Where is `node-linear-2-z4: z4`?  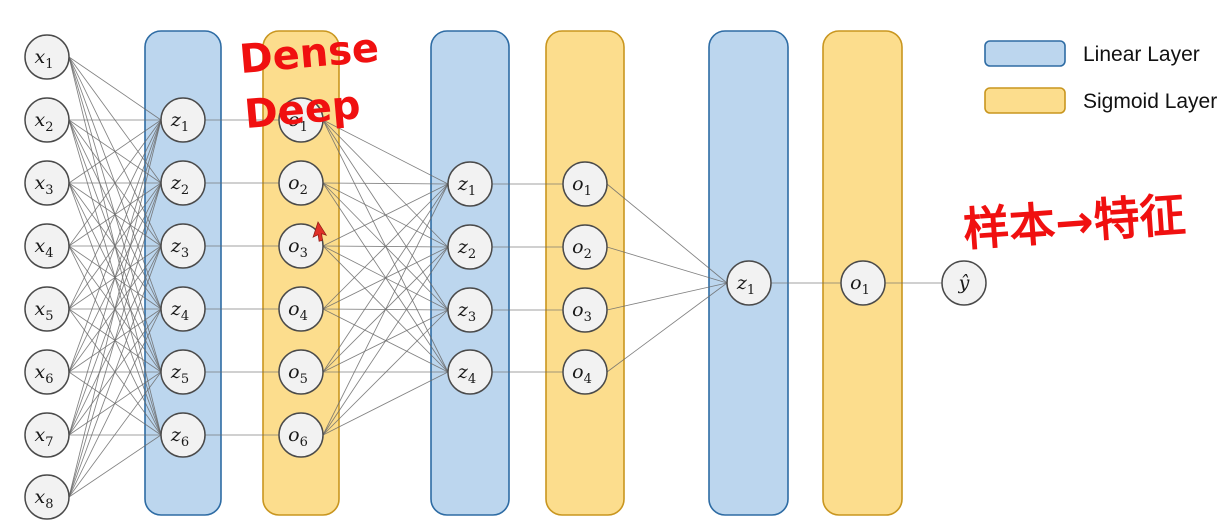
node-linear-2-z4: z4 is located at coordinates (470, 372).